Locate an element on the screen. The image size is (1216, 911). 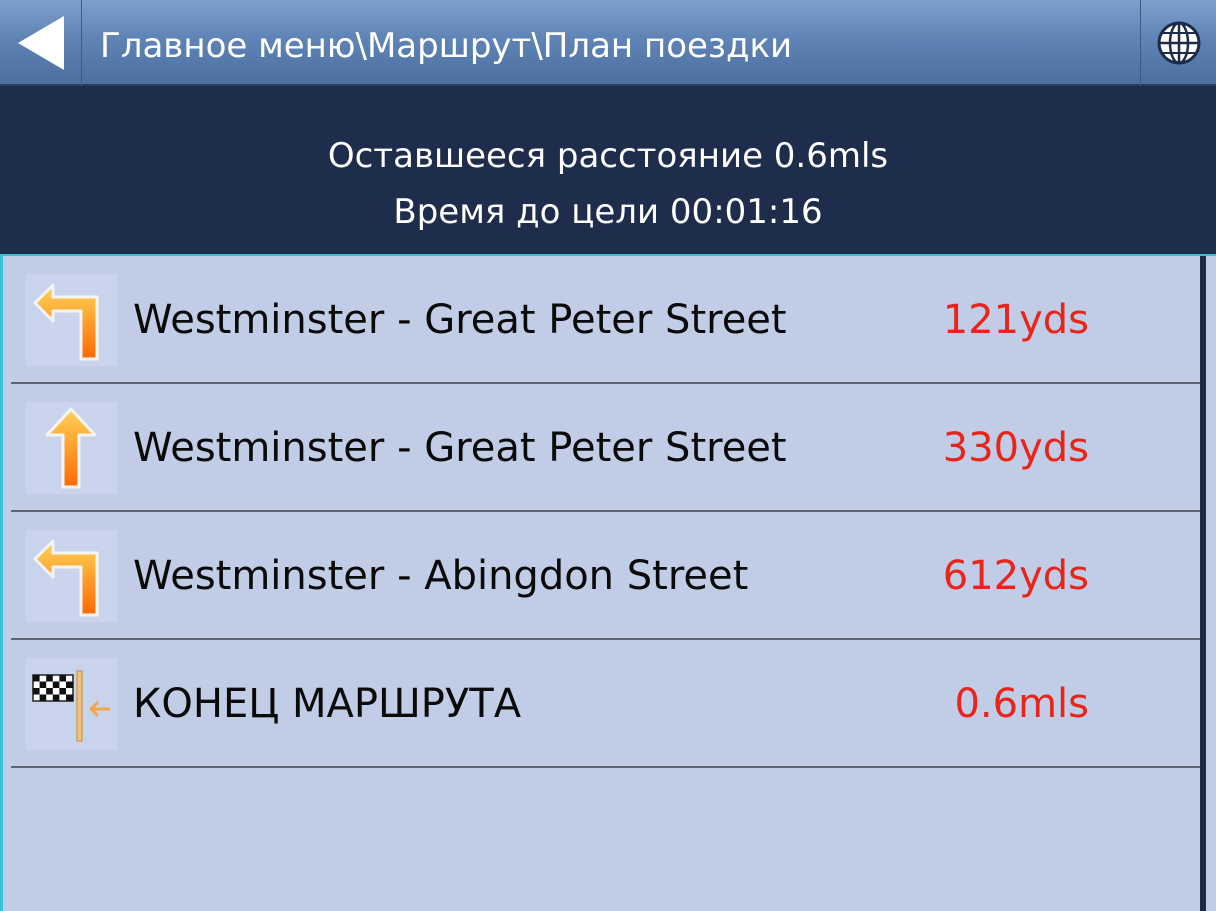
step-distance: 330yds is located at coordinates (1015, 448).